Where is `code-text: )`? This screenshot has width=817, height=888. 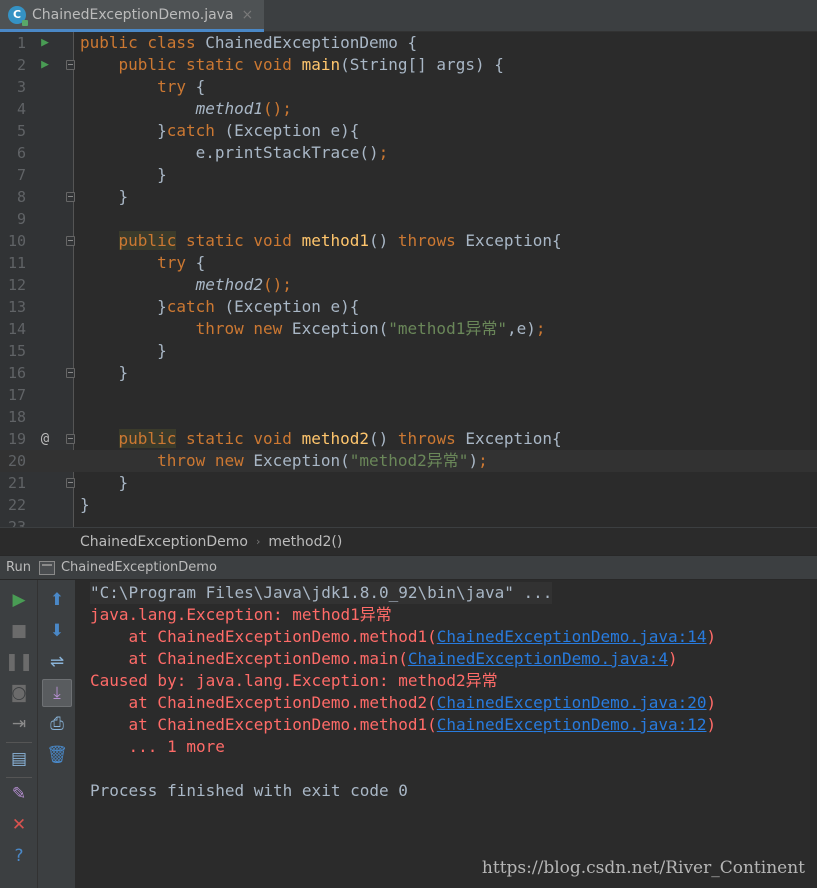 code-text: ) is located at coordinates (473, 460).